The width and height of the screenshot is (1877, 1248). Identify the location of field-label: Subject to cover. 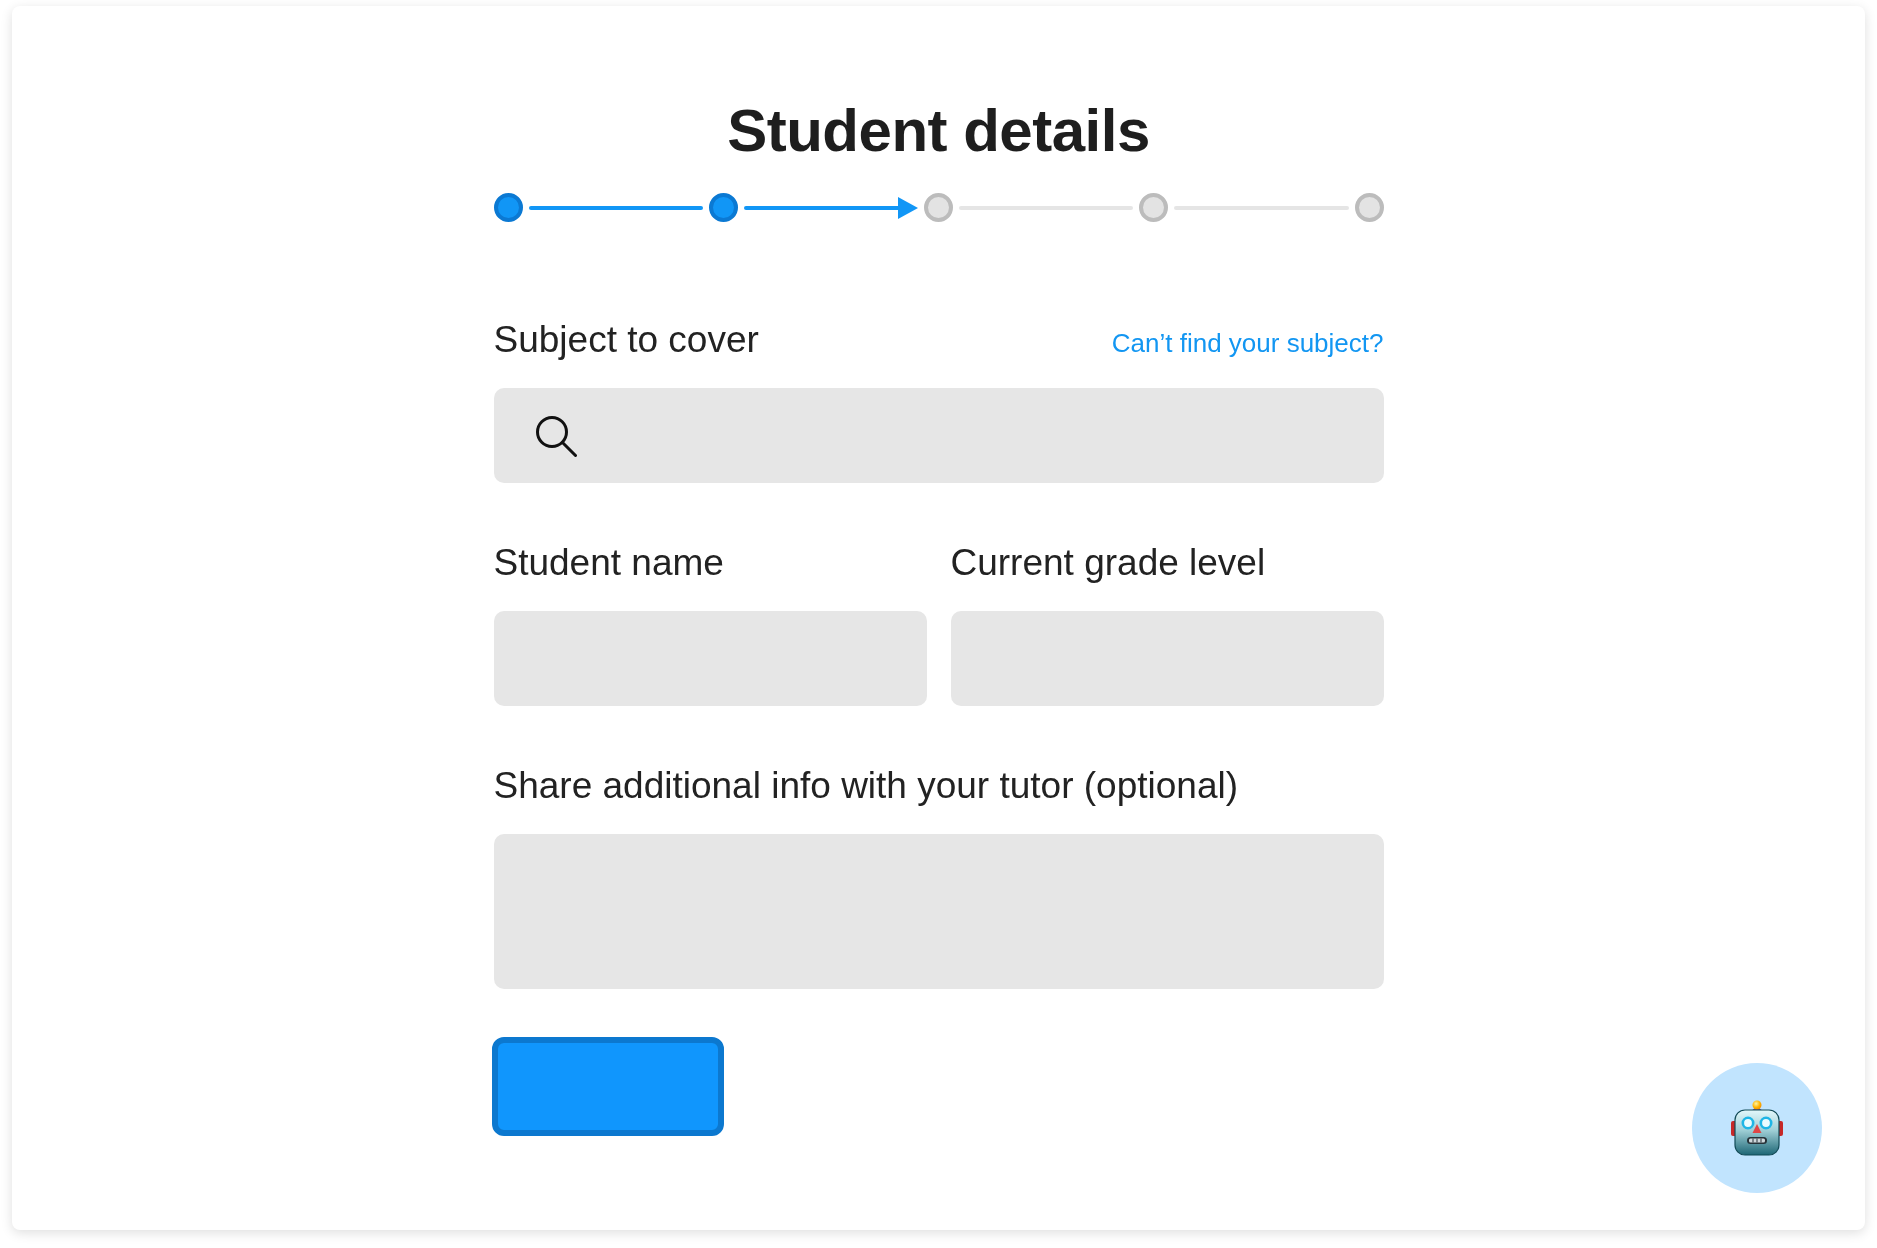
(626, 340).